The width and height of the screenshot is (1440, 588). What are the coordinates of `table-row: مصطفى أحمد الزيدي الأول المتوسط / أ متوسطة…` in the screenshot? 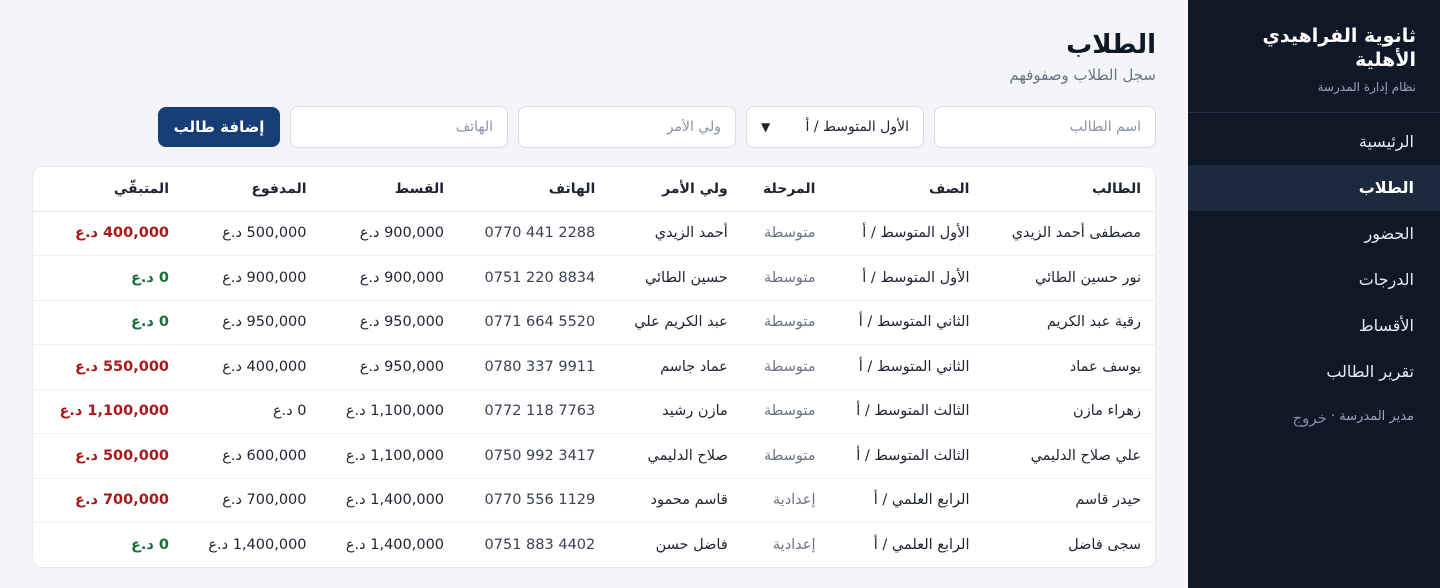 It's located at (594, 233).